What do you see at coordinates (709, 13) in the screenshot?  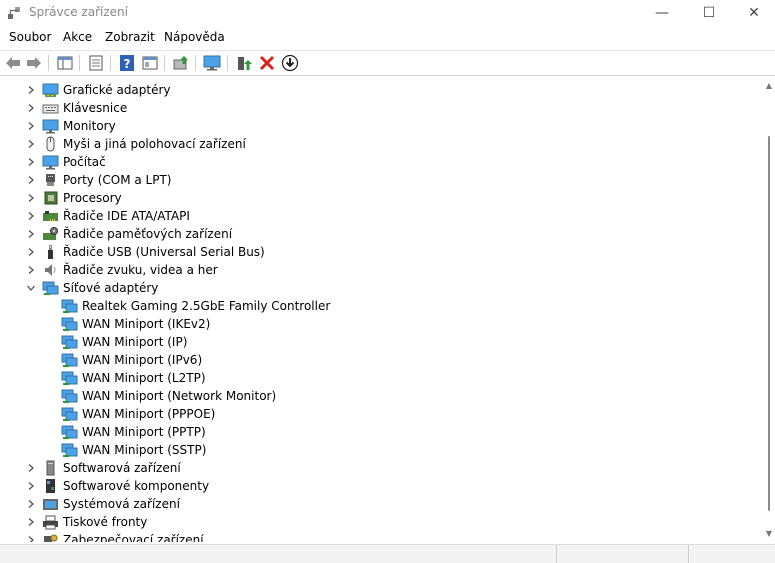 I see `maximize-button: ☐` at bounding box center [709, 13].